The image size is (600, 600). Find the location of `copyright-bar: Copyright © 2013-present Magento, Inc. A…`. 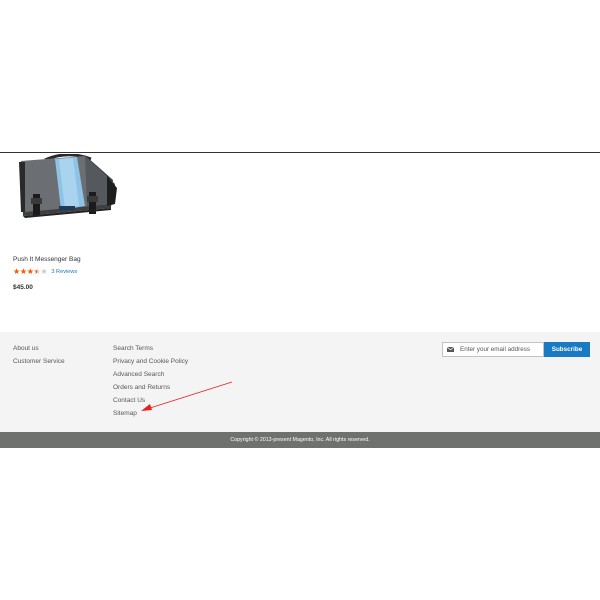

copyright-bar: Copyright © 2013-present Magento, Inc. A… is located at coordinates (300, 440).